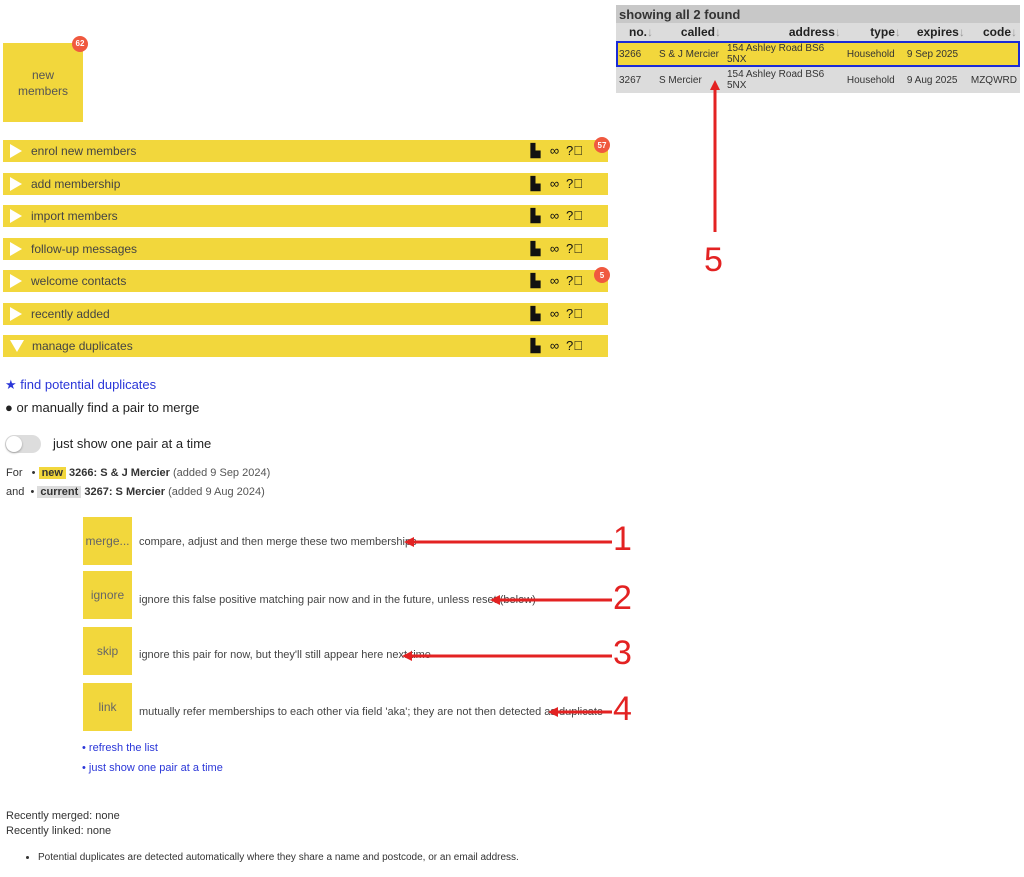 The image size is (1024, 877). Describe the element at coordinates (935, 32) in the screenshot. I see `col-header-expires: expires↓` at that location.